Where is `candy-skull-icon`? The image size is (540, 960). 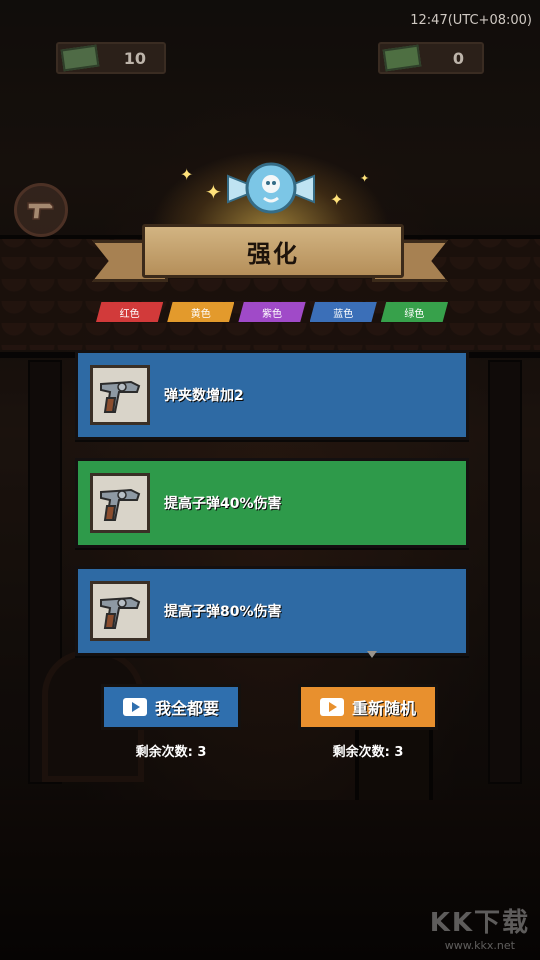 candy-skull-icon is located at coordinates (271, 188).